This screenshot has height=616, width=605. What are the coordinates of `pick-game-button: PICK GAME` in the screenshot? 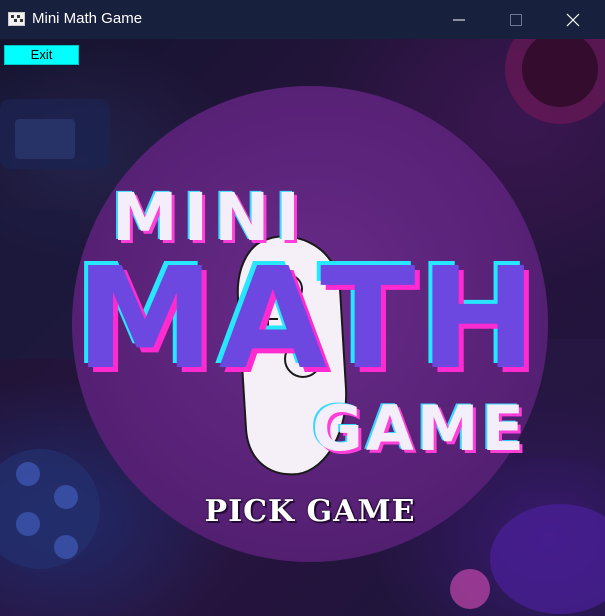 It's located at (310, 511).